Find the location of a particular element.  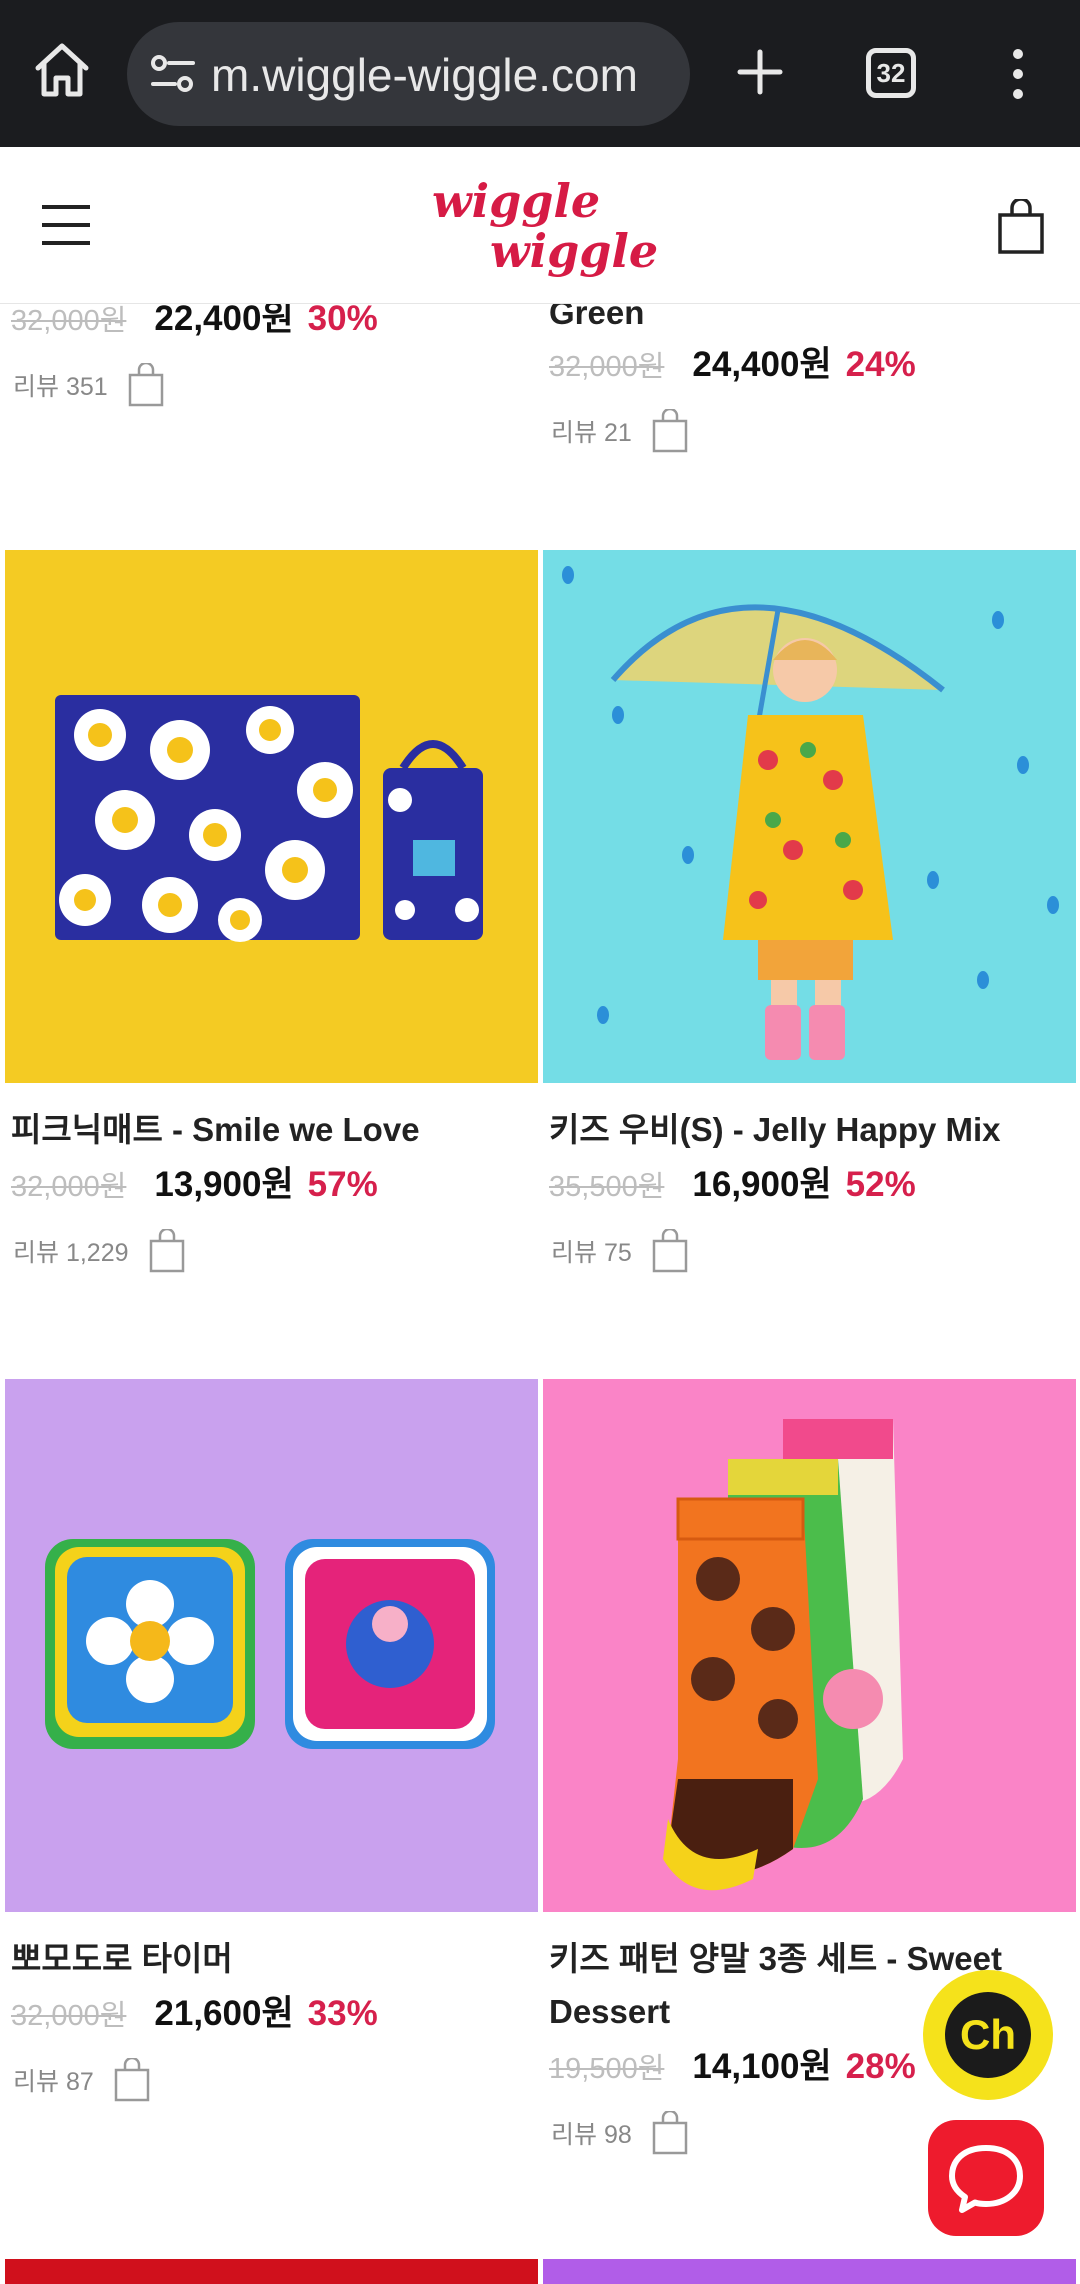

channel-chat-button: Ch is located at coordinates (988, 2035).